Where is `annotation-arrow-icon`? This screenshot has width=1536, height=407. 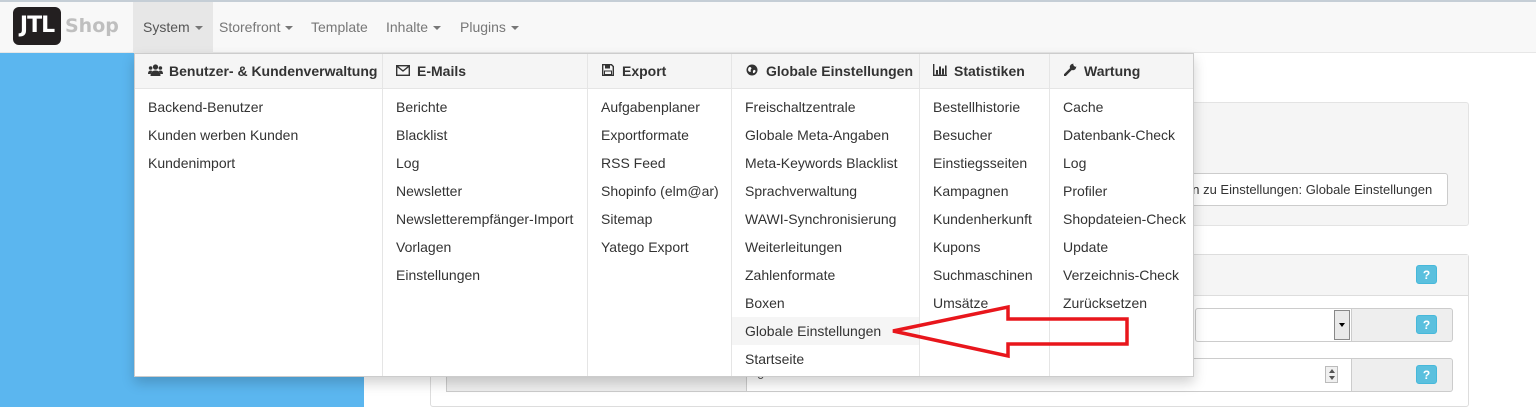
annotation-arrow-icon is located at coordinates (1010, 331).